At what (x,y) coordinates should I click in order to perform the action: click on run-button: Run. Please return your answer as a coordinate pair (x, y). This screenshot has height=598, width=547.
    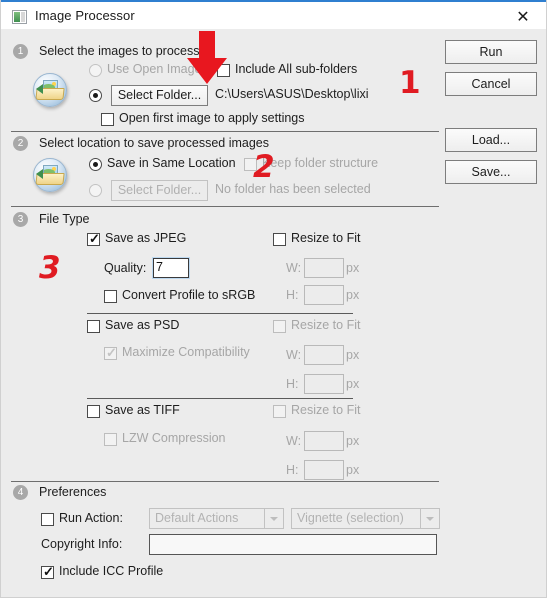
    Looking at the image, I should click on (491, 52).